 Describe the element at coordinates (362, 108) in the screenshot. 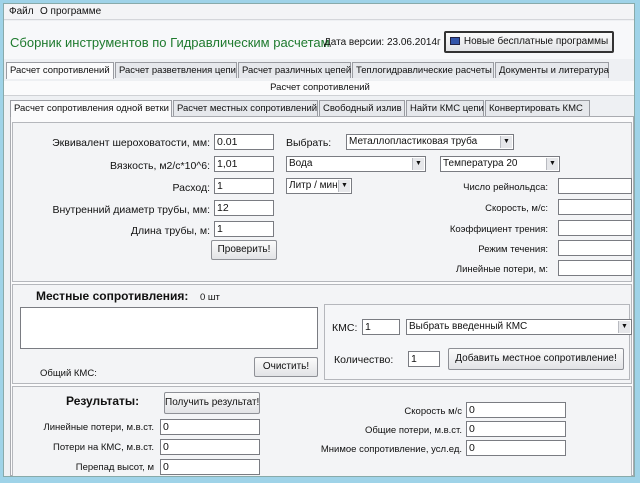

I see `subtab-free-outflow: Свободный излив` at that location.